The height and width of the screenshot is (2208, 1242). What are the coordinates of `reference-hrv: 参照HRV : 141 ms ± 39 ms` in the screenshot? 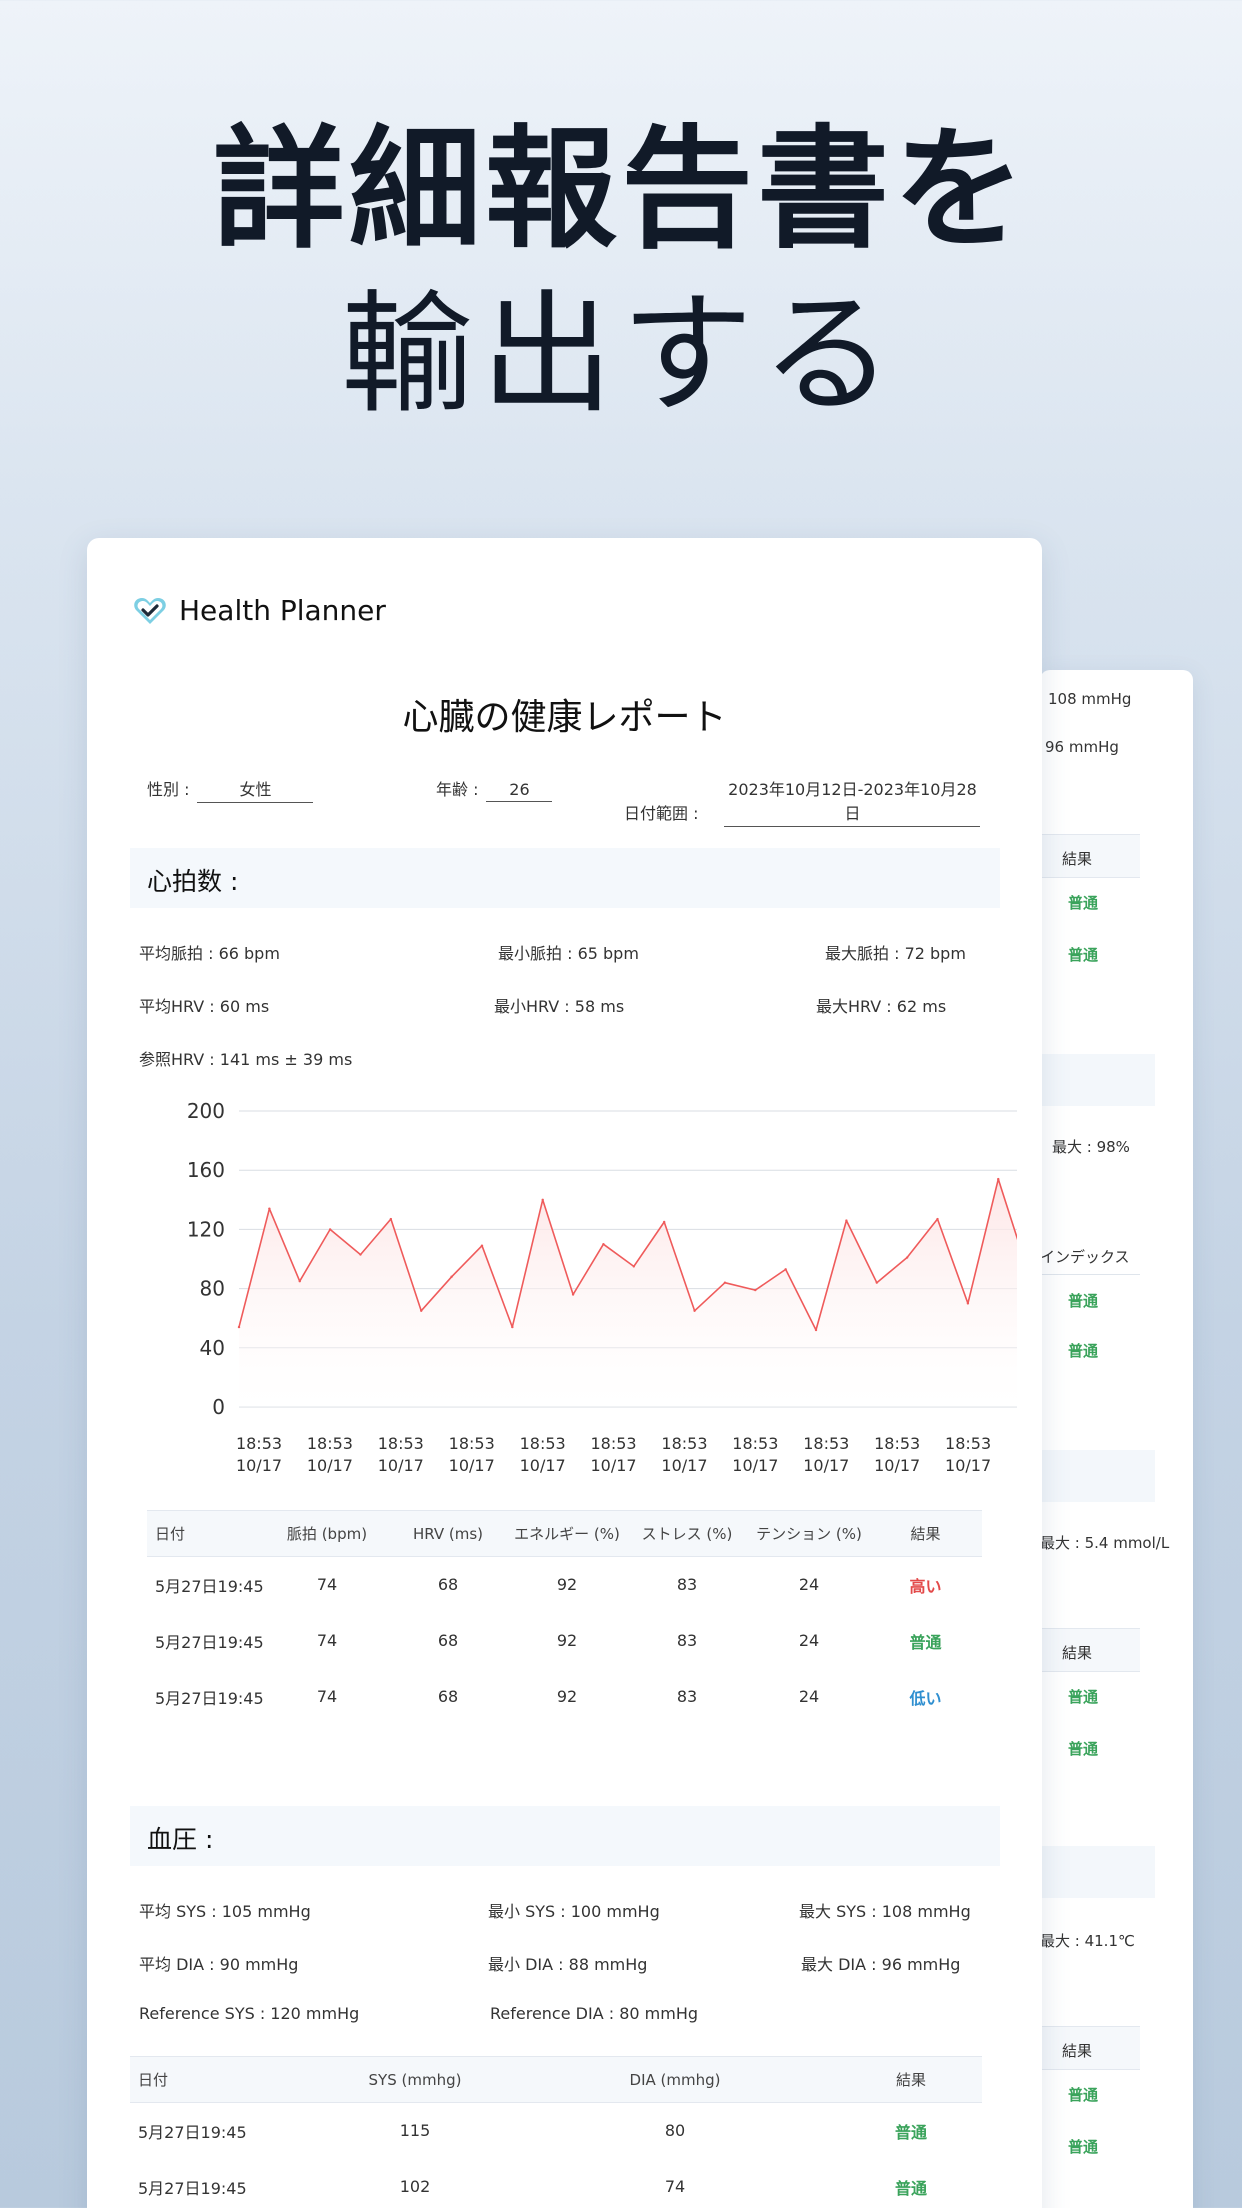 It's located at (246, 1059).